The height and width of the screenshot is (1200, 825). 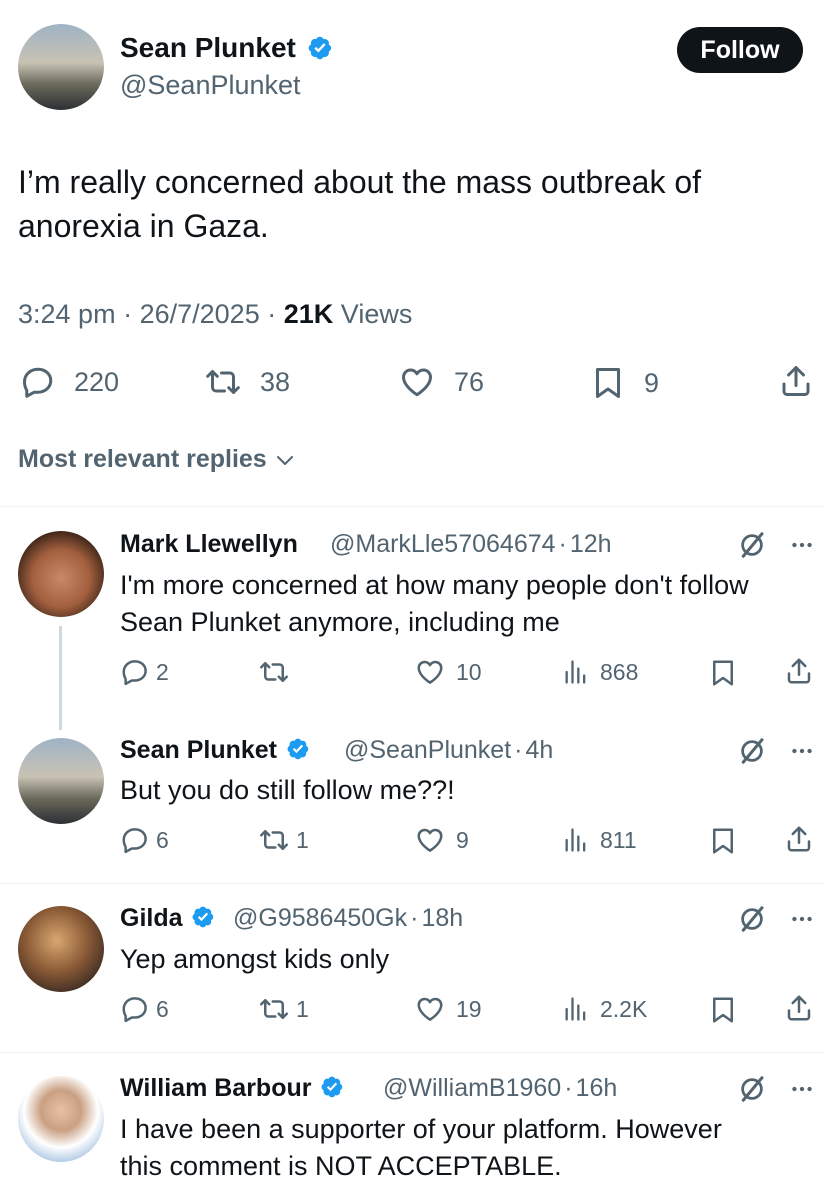 I want to click on reply-handle-row: @SeanPlunket · 4h, so click(x=448, y=750).